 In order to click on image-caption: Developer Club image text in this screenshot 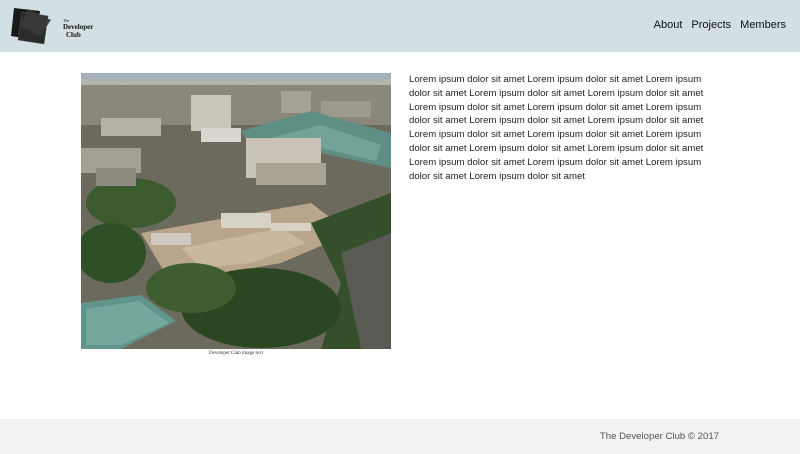, I will do `click(235, 353)`.